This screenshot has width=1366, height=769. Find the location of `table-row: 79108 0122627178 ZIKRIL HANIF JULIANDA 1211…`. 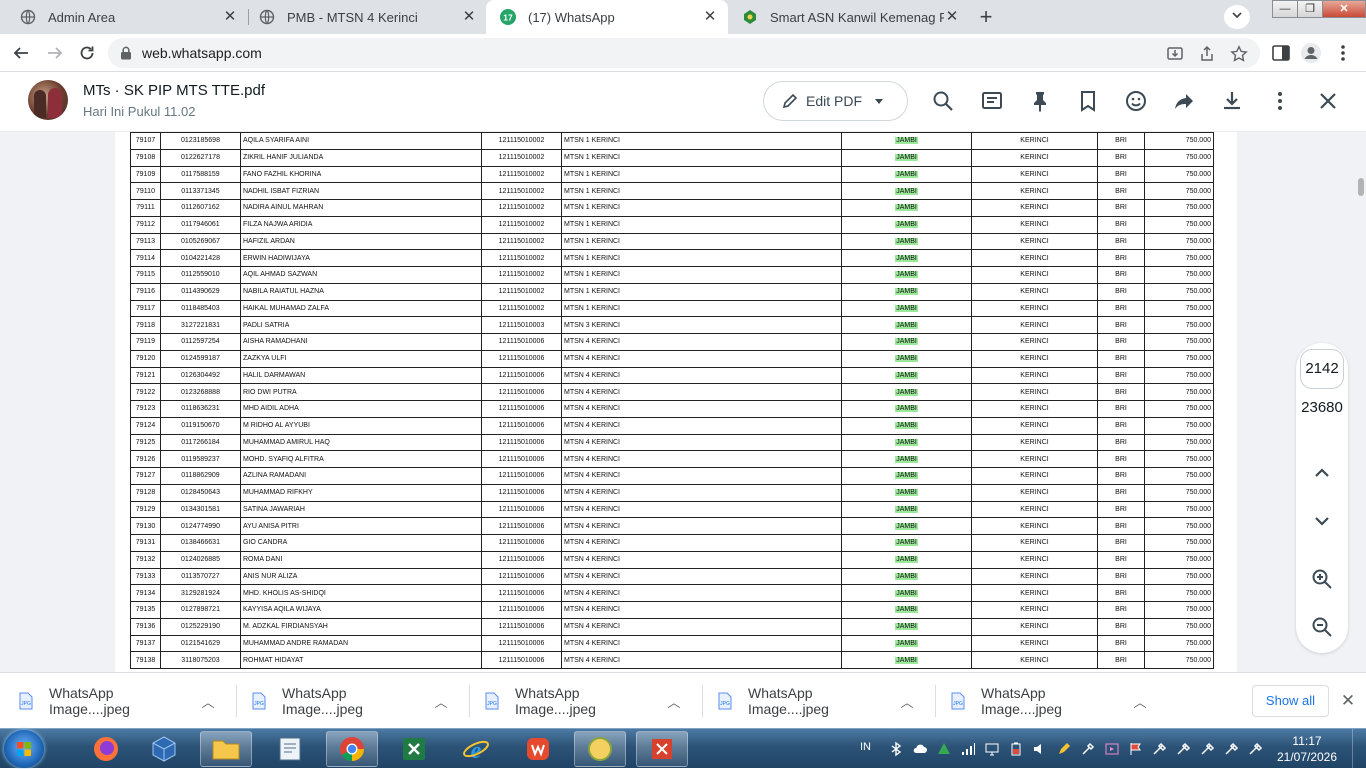

table-row: 79108 0122627178 ZIKRIL HANIF JULIANDA 1211… is located at coordinates (672, 157).